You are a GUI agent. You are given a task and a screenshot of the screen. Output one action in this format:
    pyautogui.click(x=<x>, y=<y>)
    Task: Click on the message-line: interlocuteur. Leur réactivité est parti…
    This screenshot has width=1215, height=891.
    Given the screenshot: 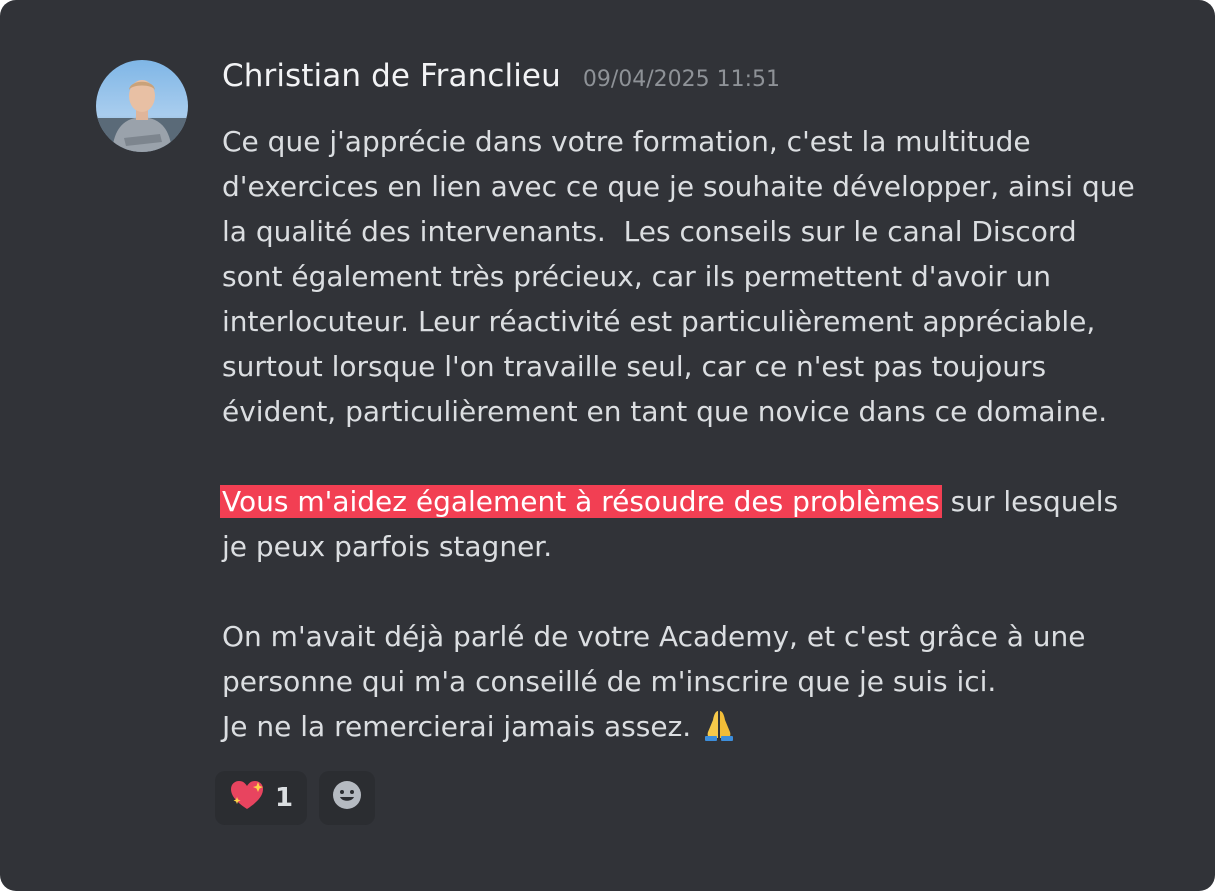 What is the action you would take?
    pyautogui.click(x=659, y=321)
    